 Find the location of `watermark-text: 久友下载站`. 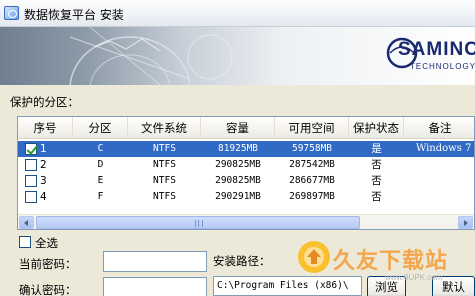

watermark-text: 久友下载站 is located at coordinates (391, 261).